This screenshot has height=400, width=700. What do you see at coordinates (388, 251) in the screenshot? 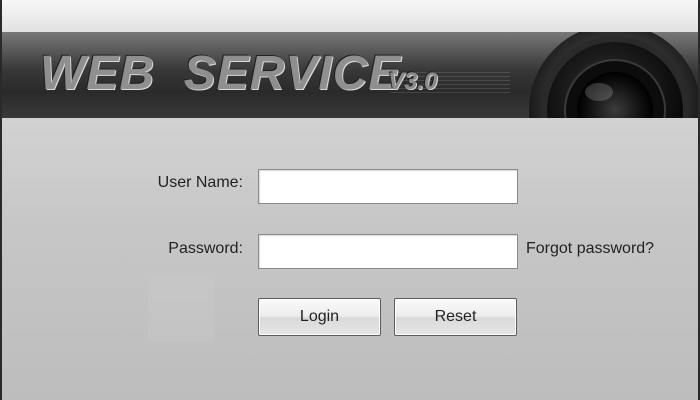
I see `password-input` at bounding box center [388, 251].